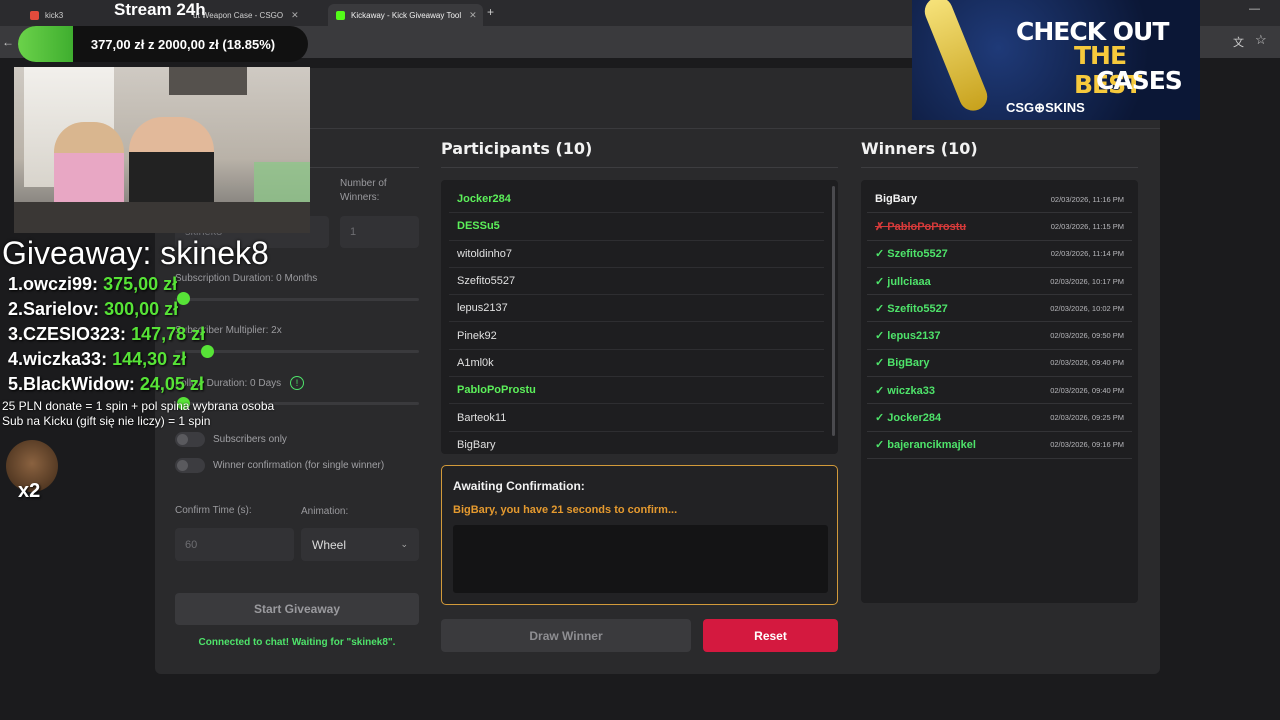  What do you see at coordinates (1087, 308) in the screenshot?
I see `winner-timestamp: 02/03/2026, 10:02 PM` at bounding box center [1087, 308].